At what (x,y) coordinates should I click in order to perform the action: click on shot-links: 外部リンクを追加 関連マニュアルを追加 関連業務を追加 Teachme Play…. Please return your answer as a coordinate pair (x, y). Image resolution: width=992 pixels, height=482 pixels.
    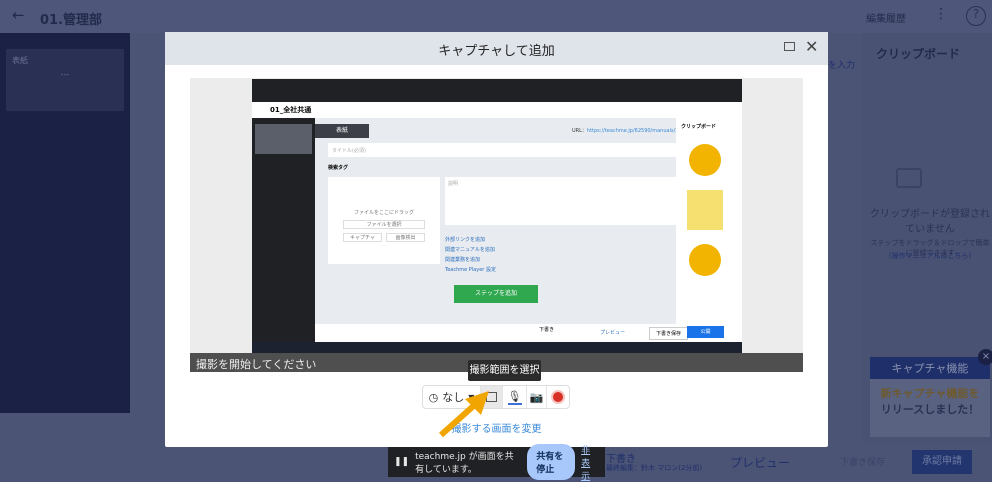
    Looking at the image, I should click on (470, 255).